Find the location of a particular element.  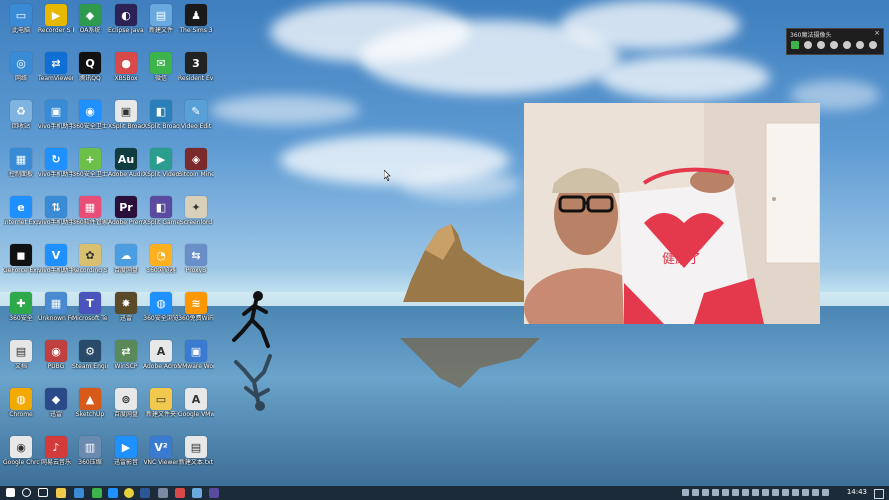

search-icon is located at coordinates (26, 492).